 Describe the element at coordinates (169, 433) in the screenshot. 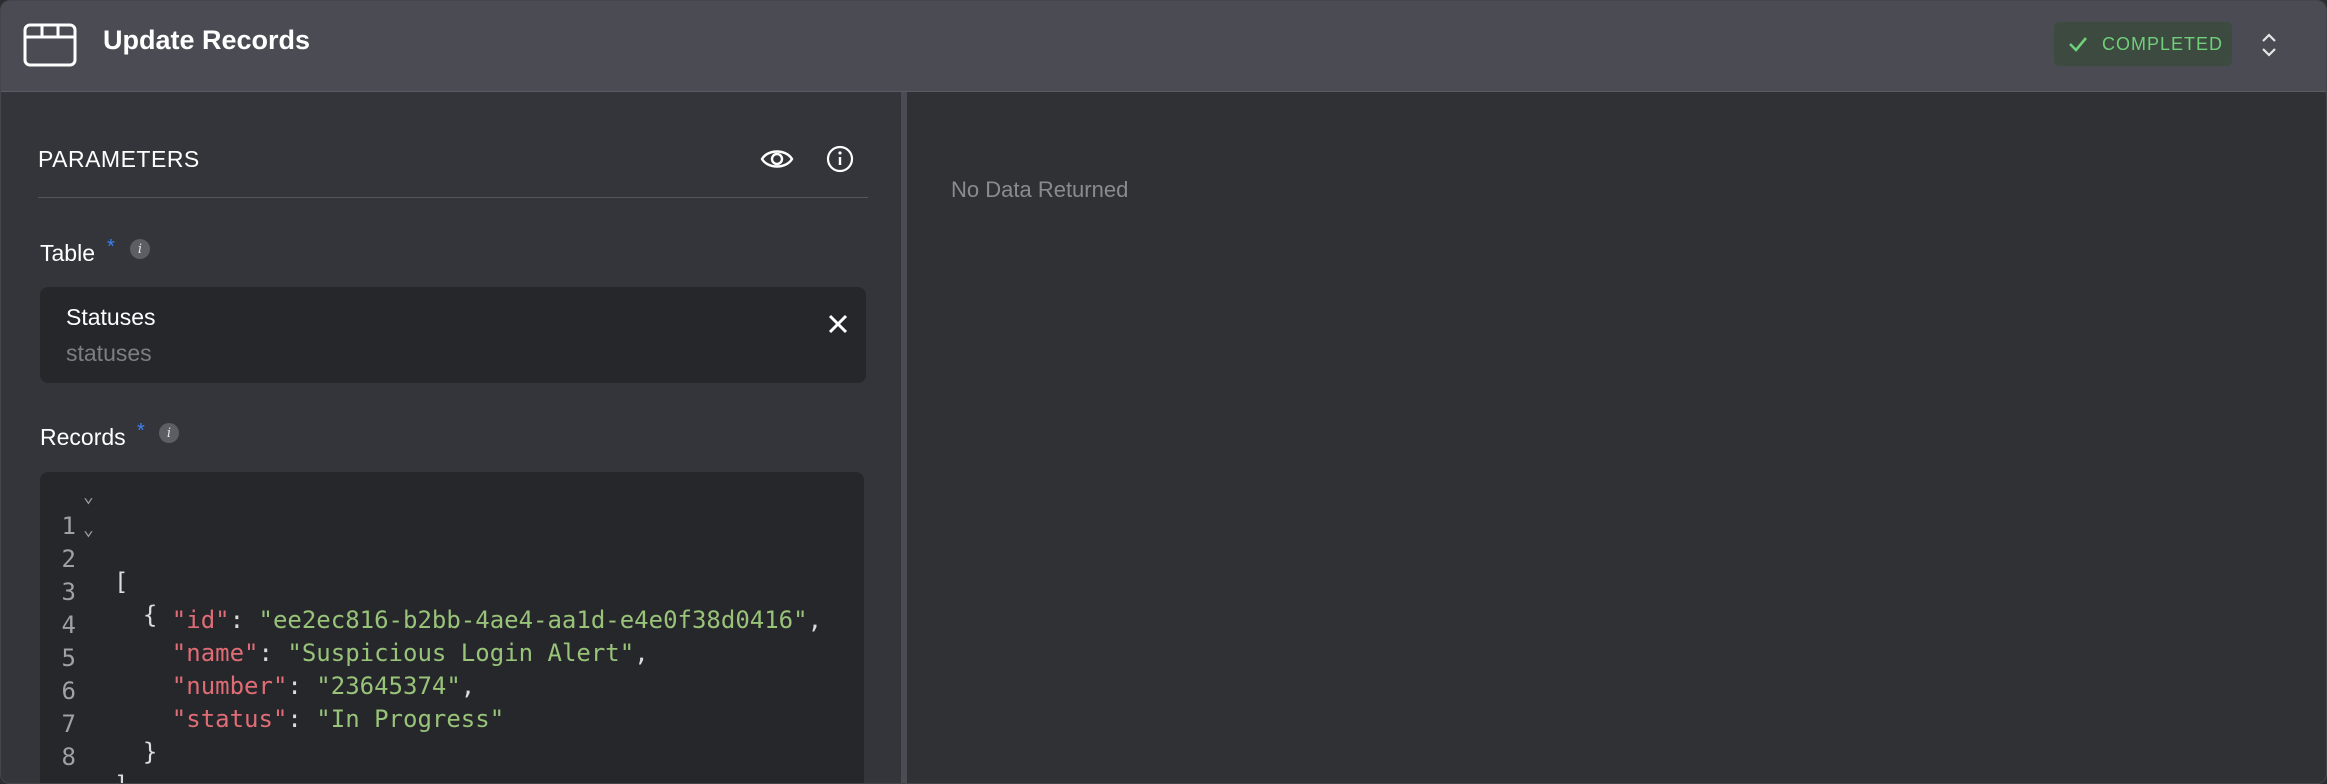

I see `records-info-icon: i` at that location.